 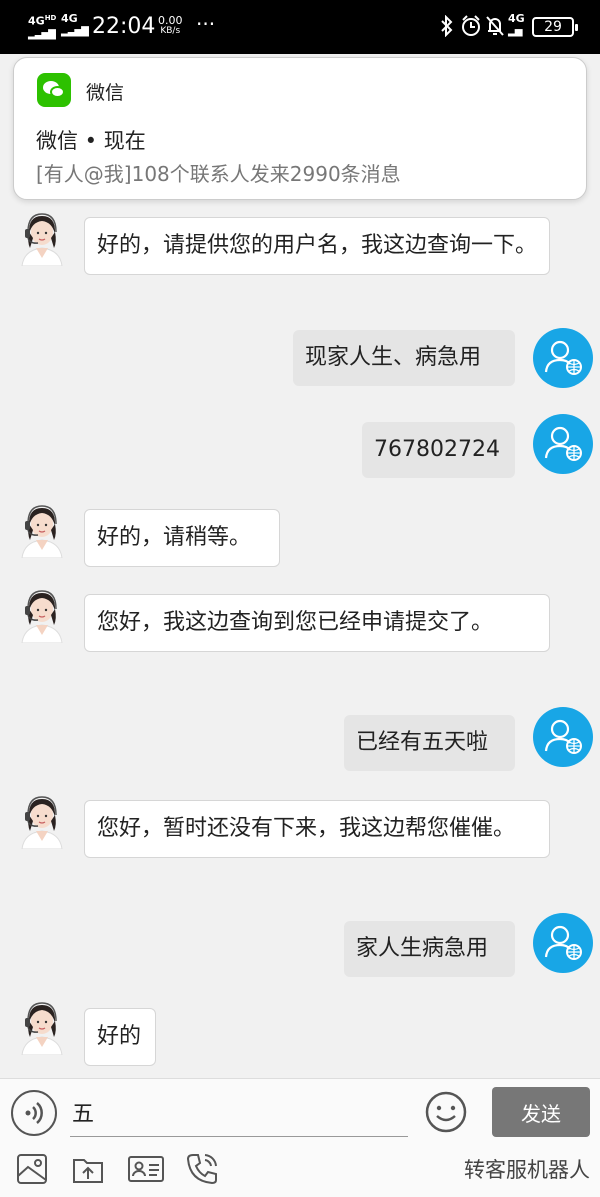 I want to click on alarm-icon, so click(x=471, y=28).